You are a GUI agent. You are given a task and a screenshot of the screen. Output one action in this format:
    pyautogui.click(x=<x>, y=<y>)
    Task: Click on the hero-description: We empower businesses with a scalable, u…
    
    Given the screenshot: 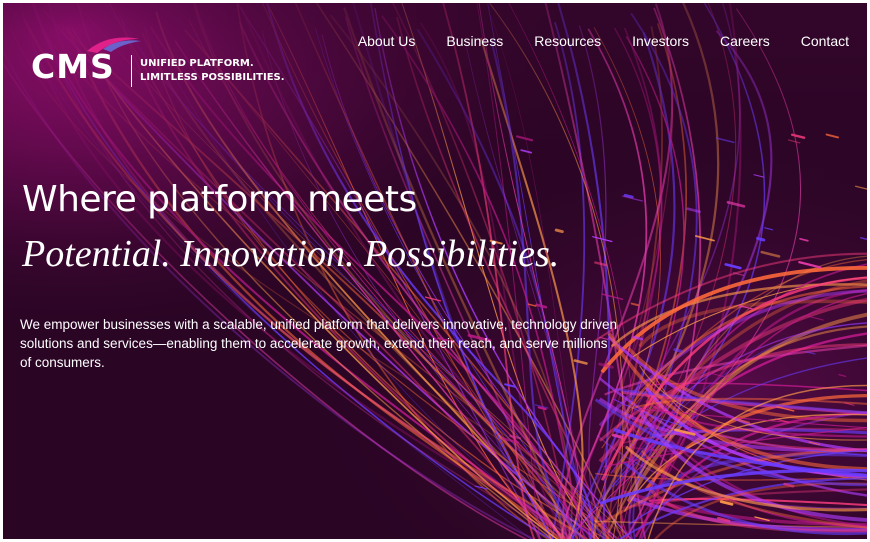 What is the action you would take?
    pyautogui.click(x=319, y=343)
    